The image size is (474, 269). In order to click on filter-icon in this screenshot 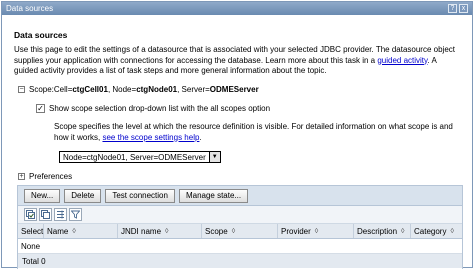, I will do `click(60, 214)`.